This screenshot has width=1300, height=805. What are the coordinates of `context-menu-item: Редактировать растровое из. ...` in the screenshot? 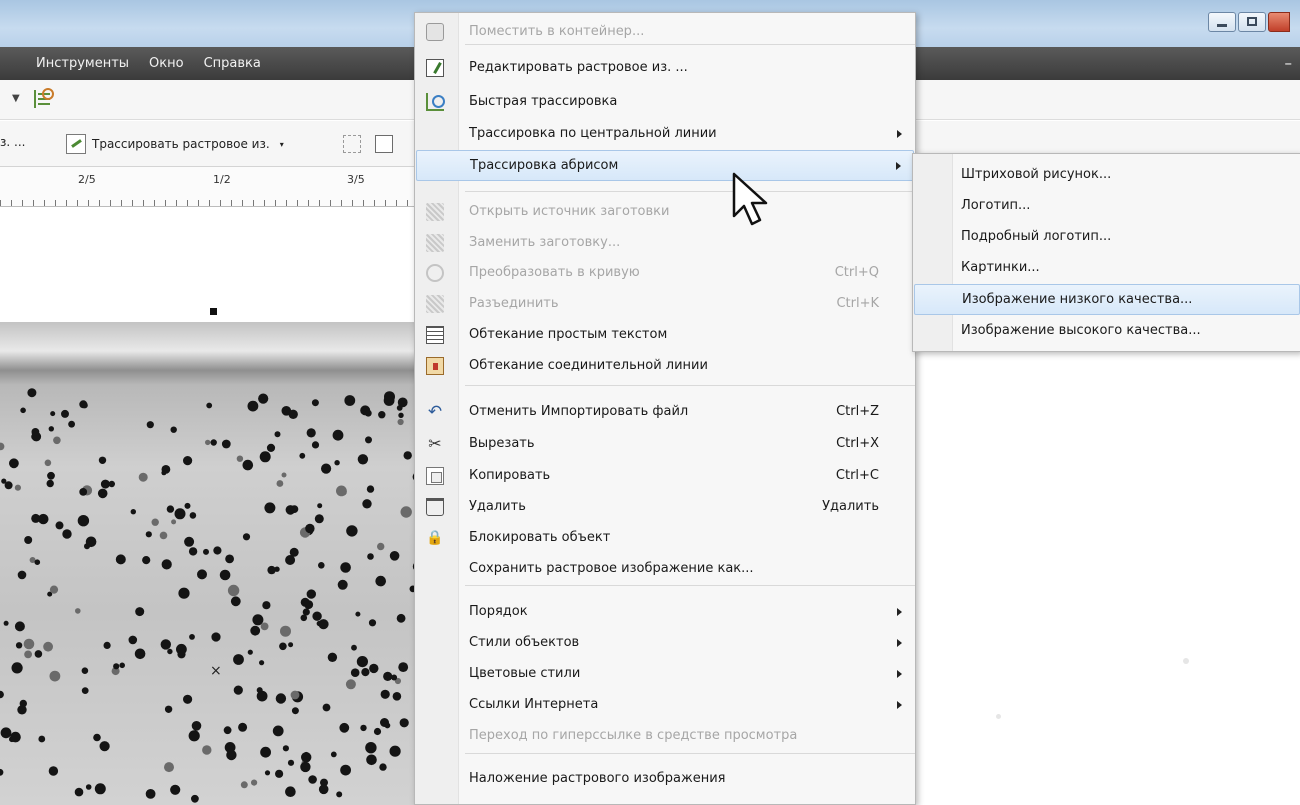 It's located at (665, 68).